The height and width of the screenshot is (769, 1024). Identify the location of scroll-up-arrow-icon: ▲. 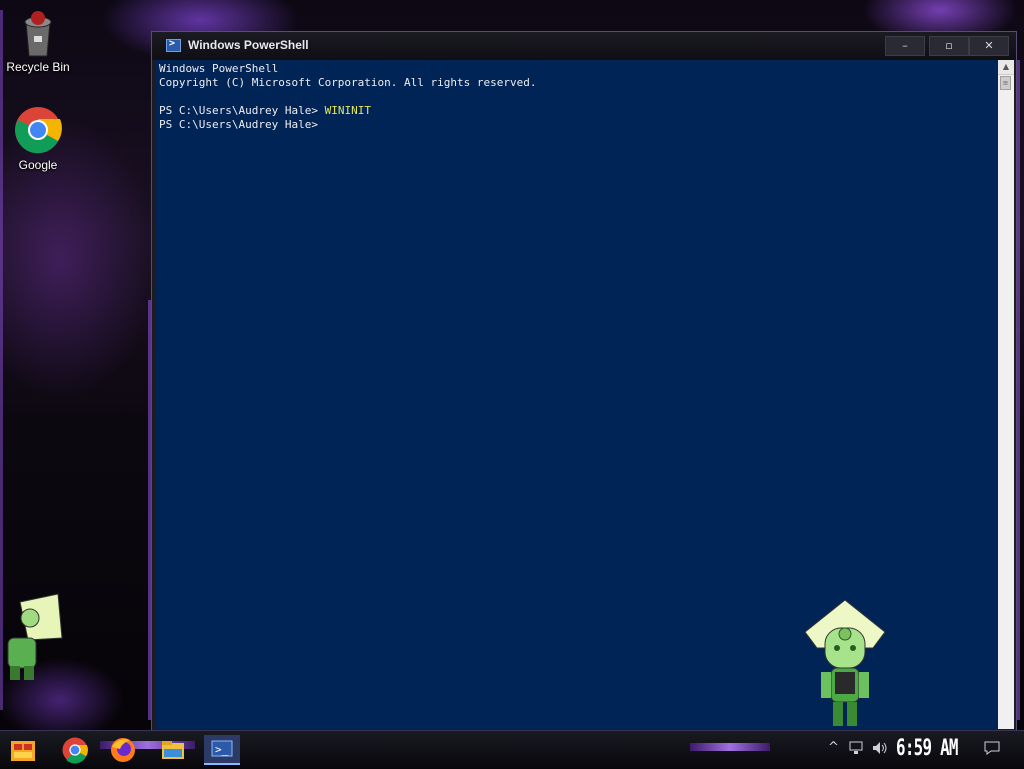
(1006, 67).